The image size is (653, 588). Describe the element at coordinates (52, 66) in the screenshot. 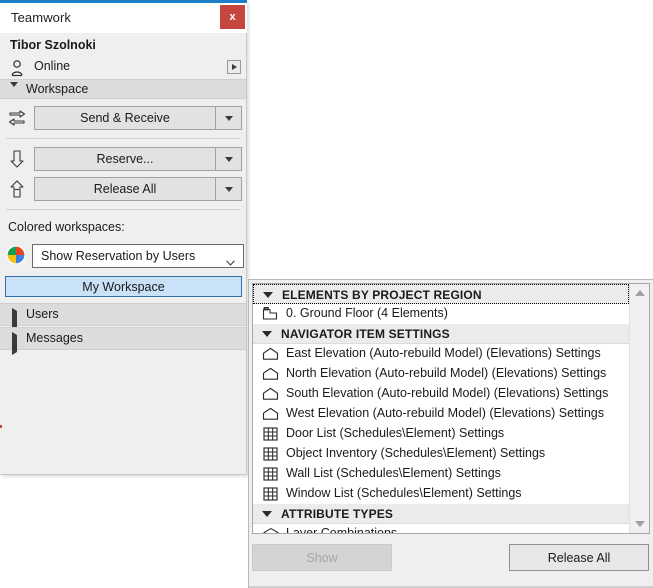

I see `user-status-label: Online` at that location.